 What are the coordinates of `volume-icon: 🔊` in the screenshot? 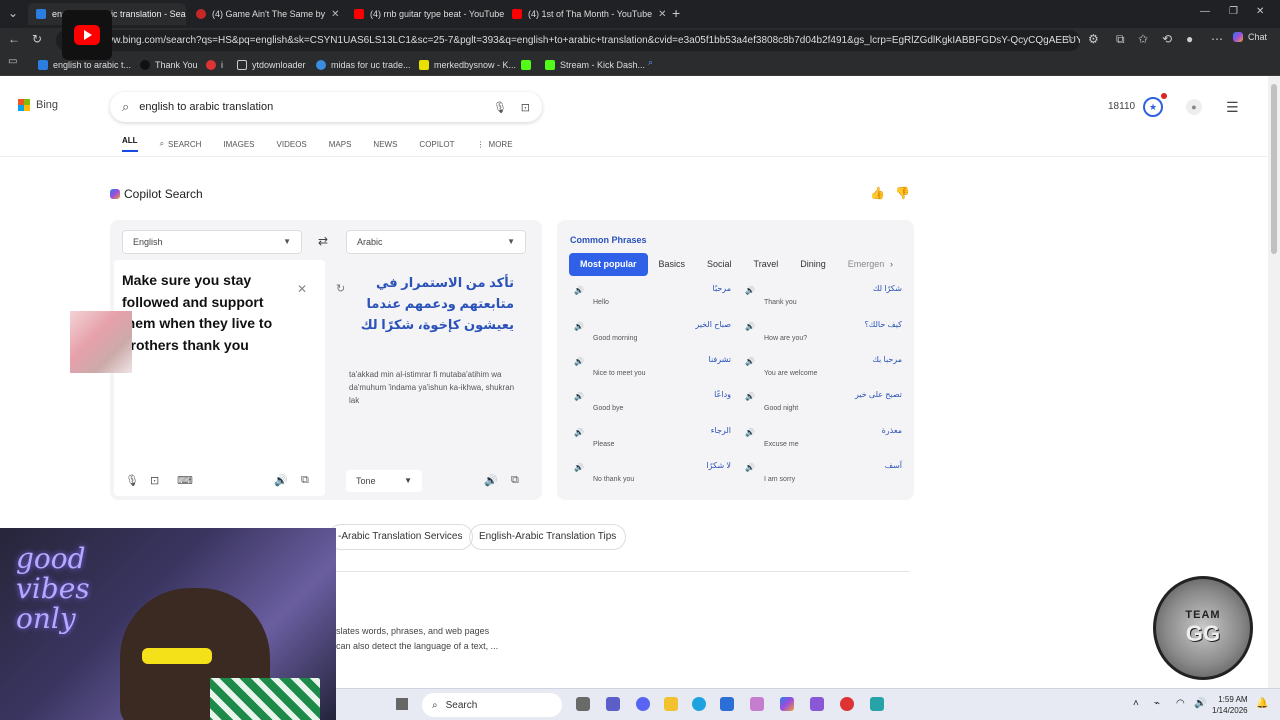 It's located at (1200, 703).